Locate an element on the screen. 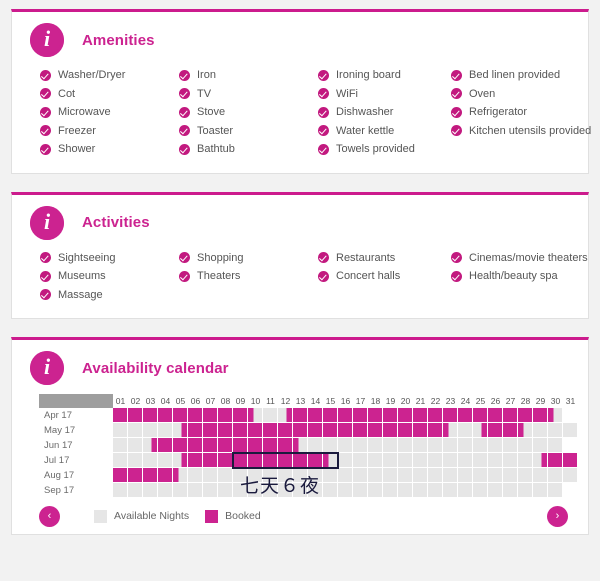 The height and width of the screenshot is (581, 600). calendar-prev-button: ‹ is located at coordinates (49, 516).